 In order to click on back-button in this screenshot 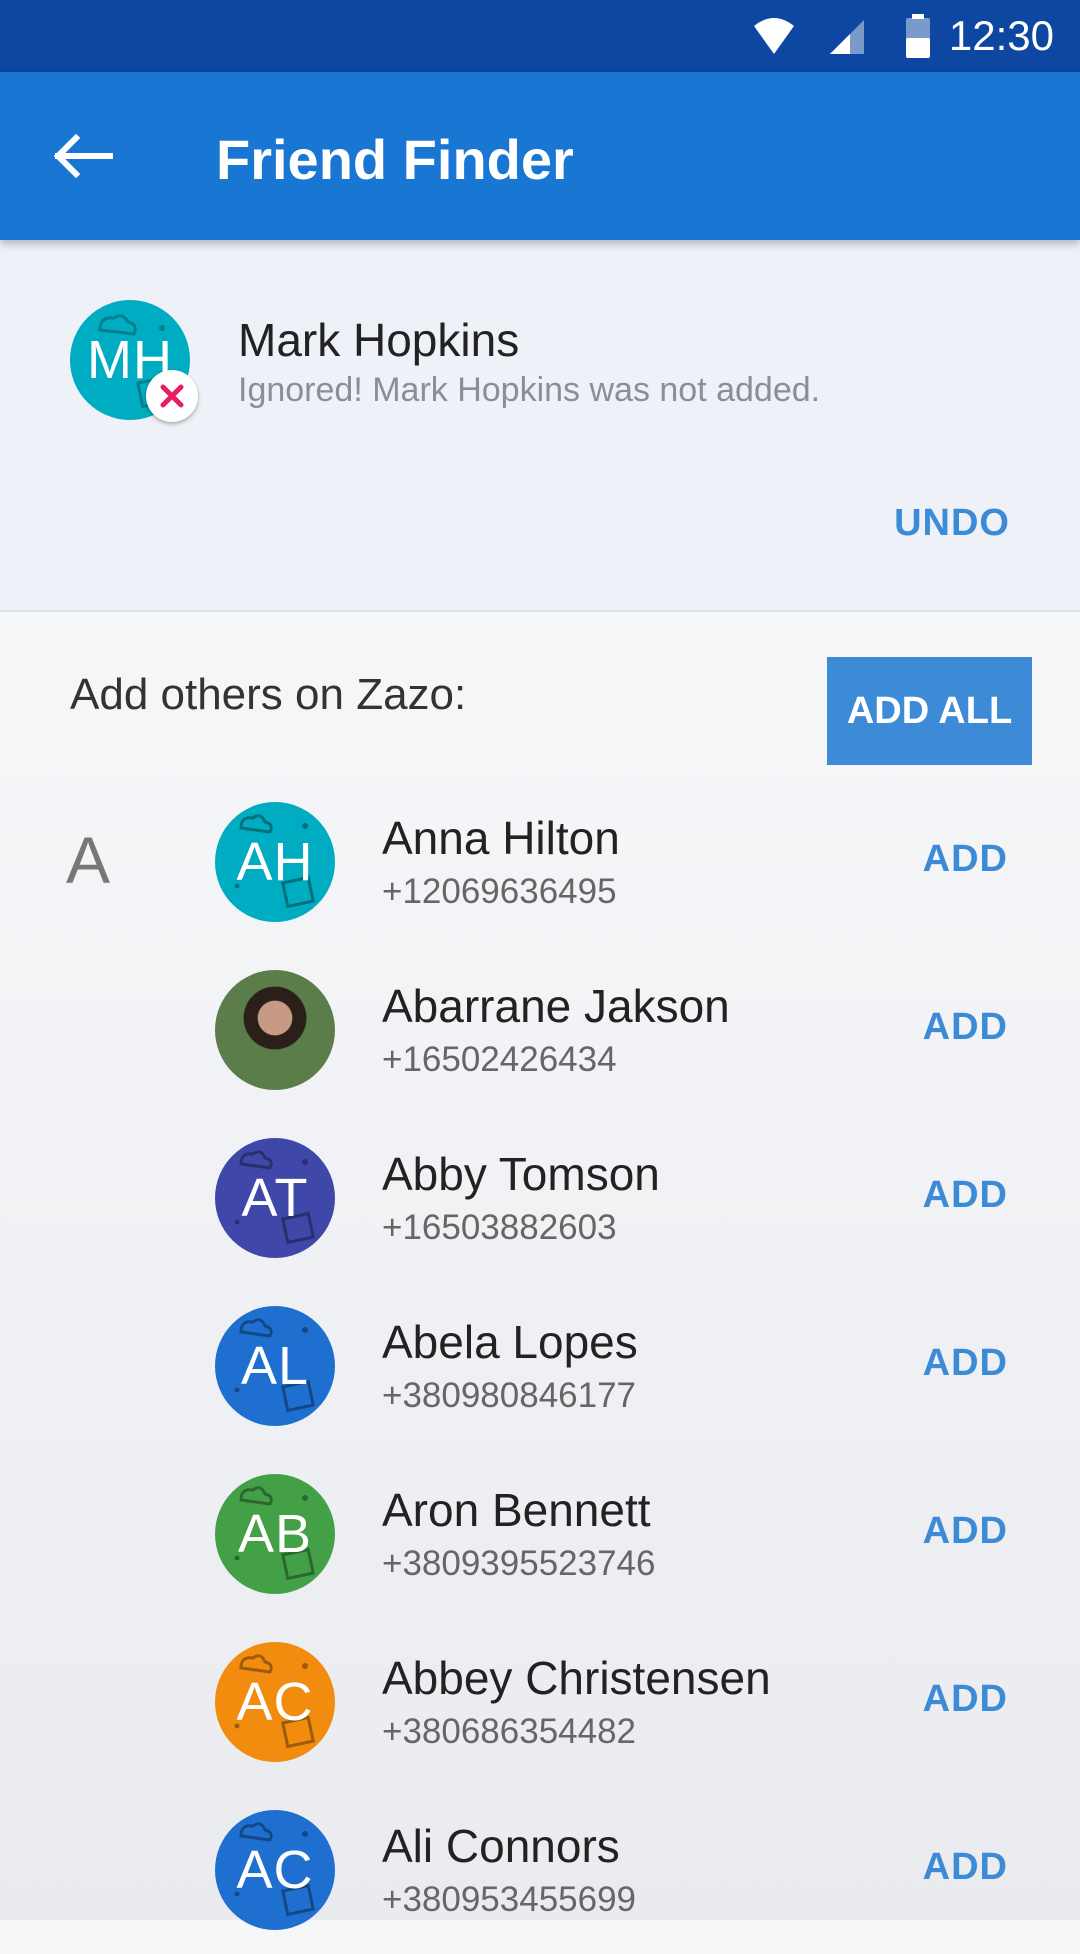, I will do `click(84, 156)`.